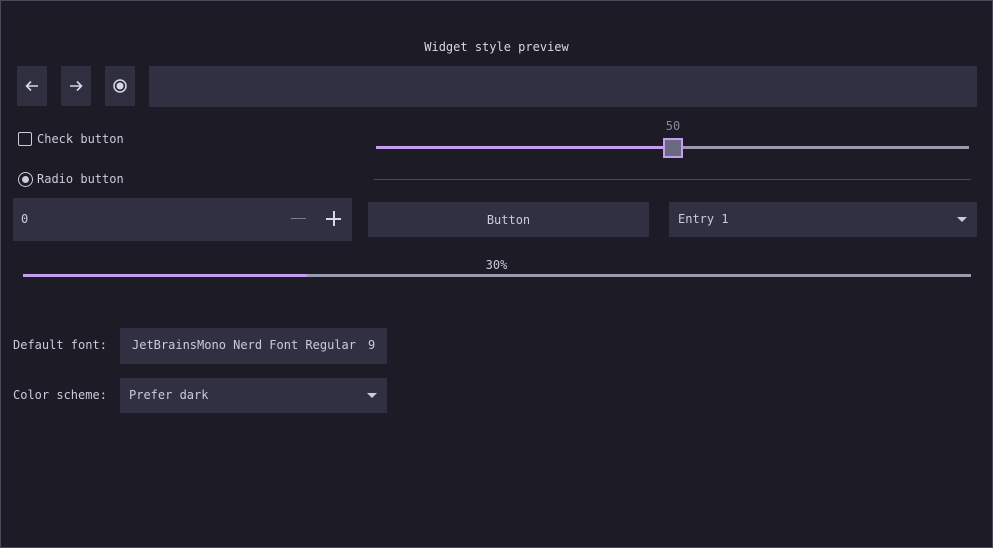  Describe the element at coordinates (60, 395) in the screenshot. I see `color-scheme-label: Color scheme:` at that location.